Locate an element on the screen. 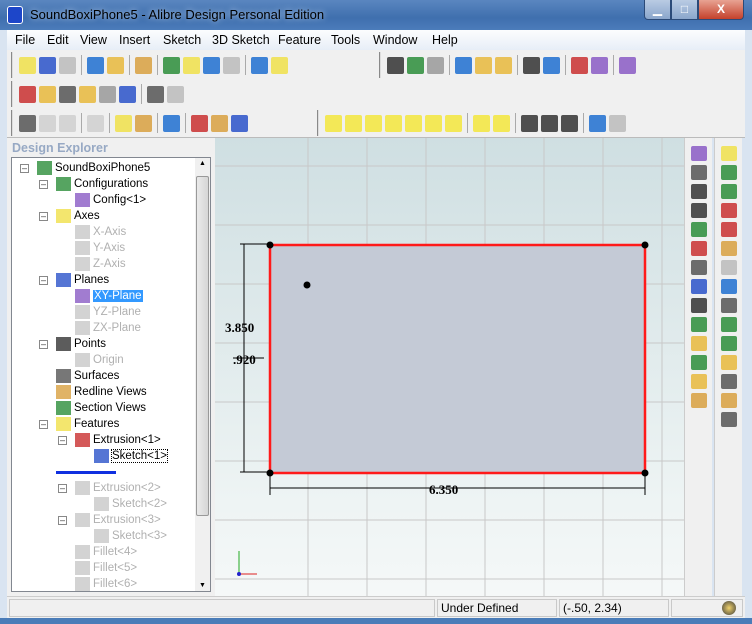 This screenshot has height=624, width=752. view-left-icon is located at coordinates (413, 123).